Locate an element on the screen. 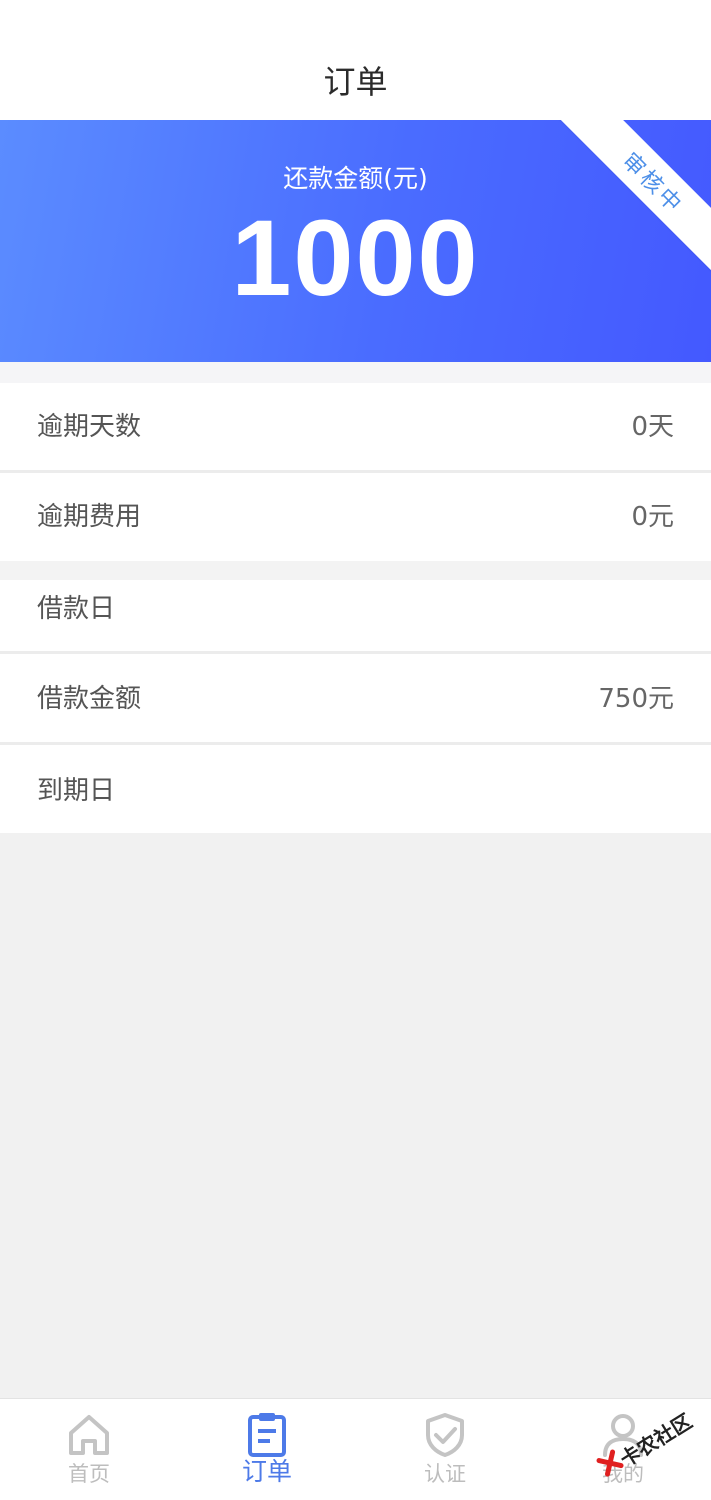 Image resolution: width=711 pixels, height=1500 pixels. overdue-fee-row: 逾期费用 0元 is located at coordinates (355, 517).